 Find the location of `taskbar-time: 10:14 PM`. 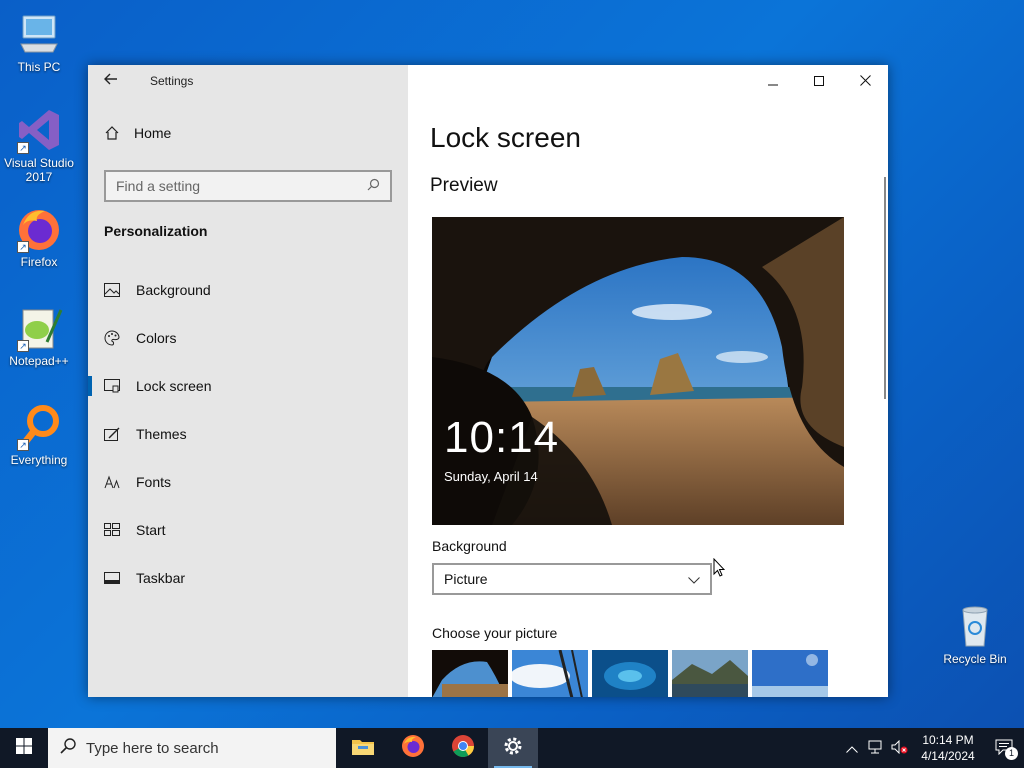

taskbar-time: 10:14 PM is located at coordinates (948, 740).